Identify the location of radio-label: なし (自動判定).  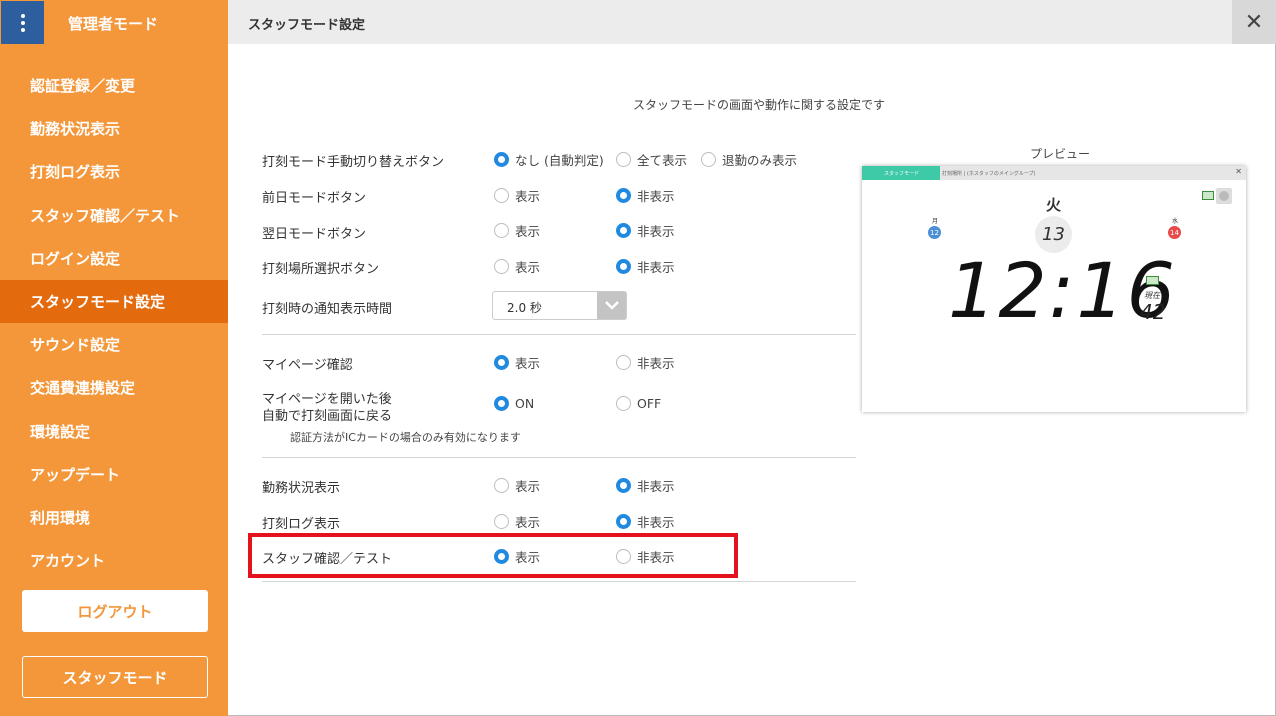
(559, 160).